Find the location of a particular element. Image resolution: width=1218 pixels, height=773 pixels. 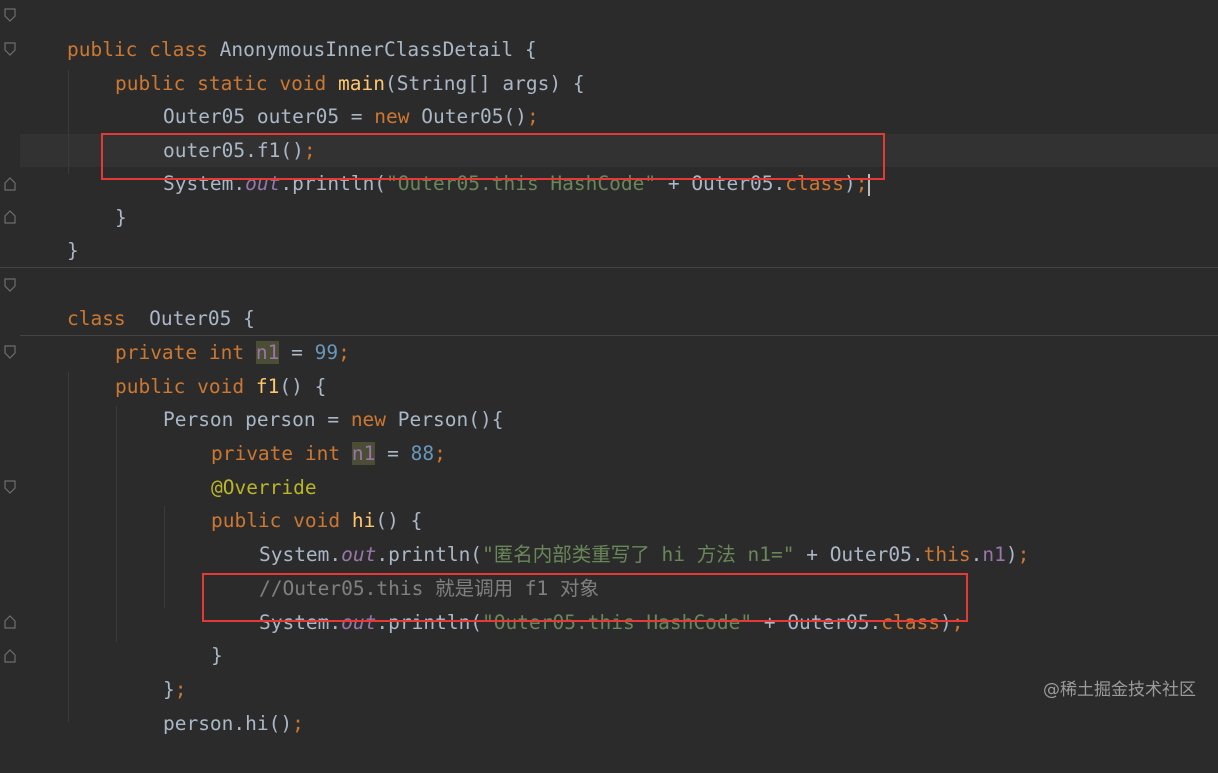

number-literal: 88 is located at coordinates (422, 453).